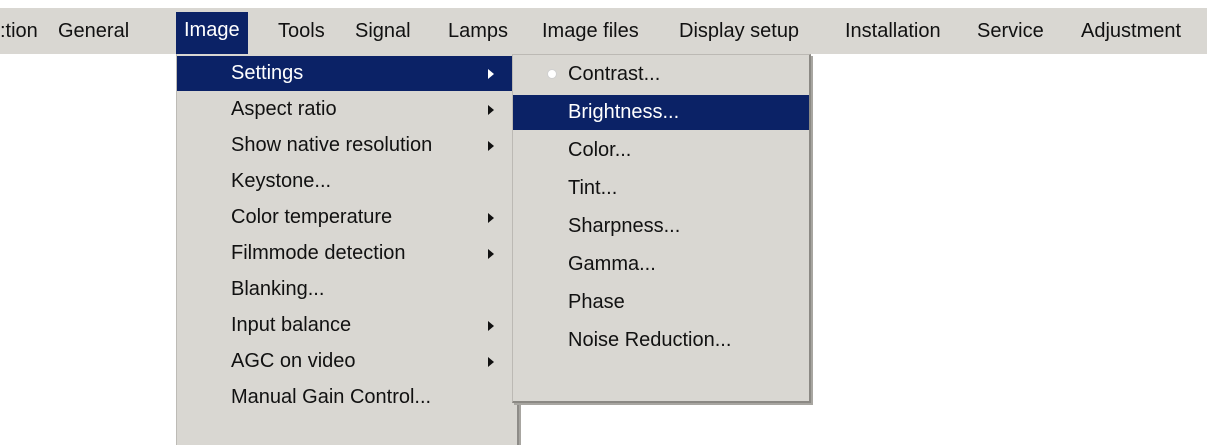  Describe the element at coordinates (93, 31) in the screenshot. I see `menubar-item-general: General` at that location.